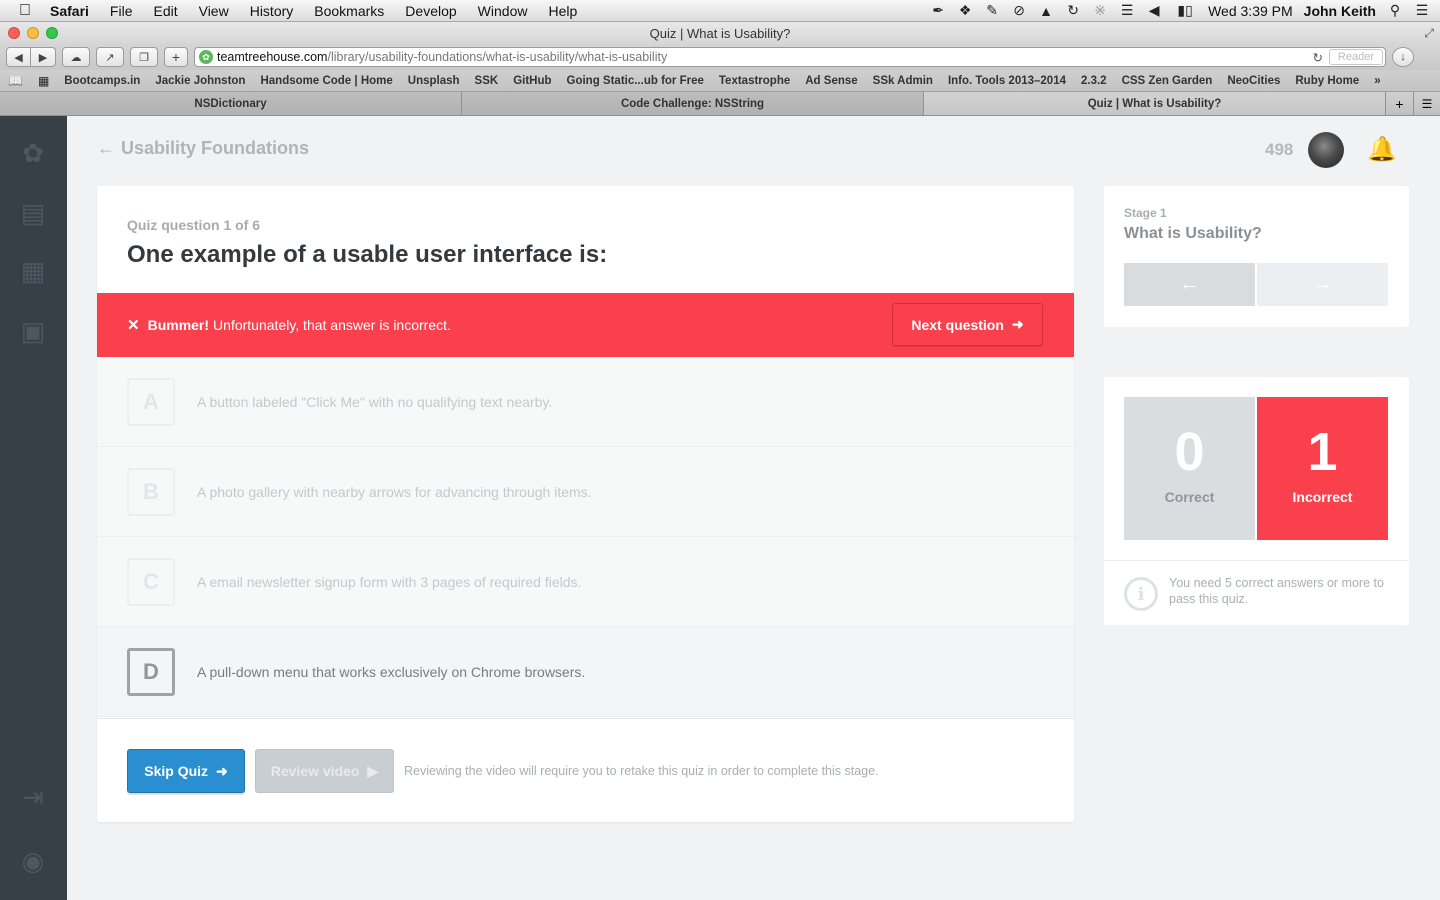 This screenshot has width=1440, height=900. What do you see at coordinates (1422, 10) in the screenshot?
I see `notification-list-icon: ☰` at bounding box center [1422, 10].